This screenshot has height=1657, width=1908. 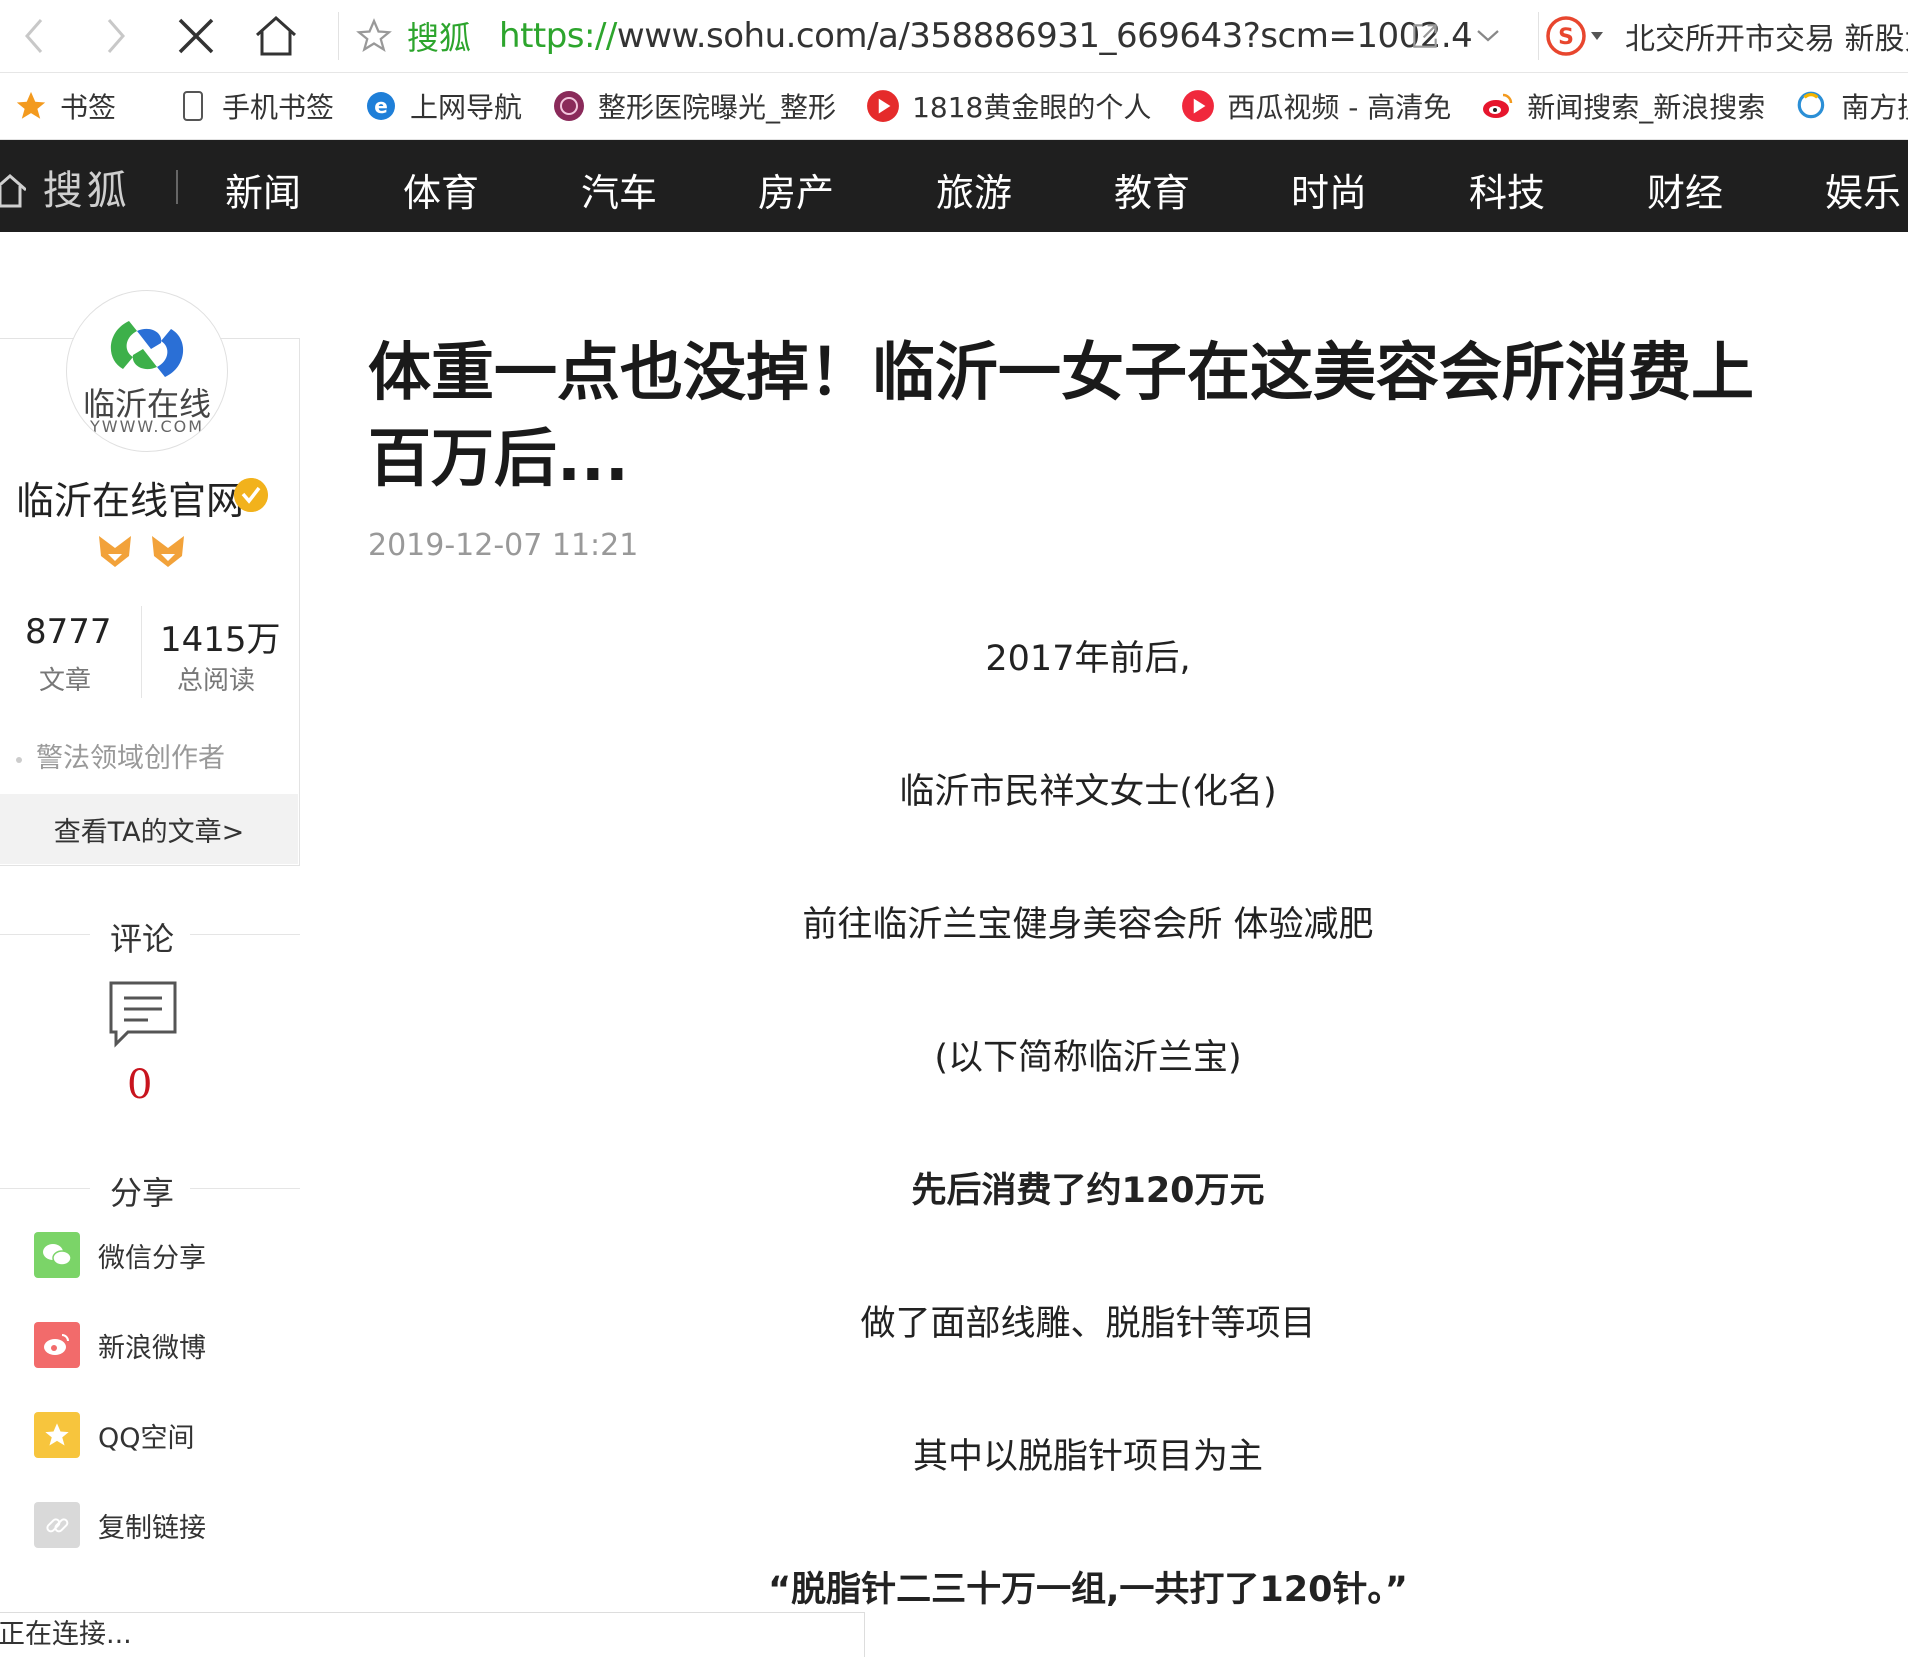 I want to click on stop-button, so click(x=196, y=36).